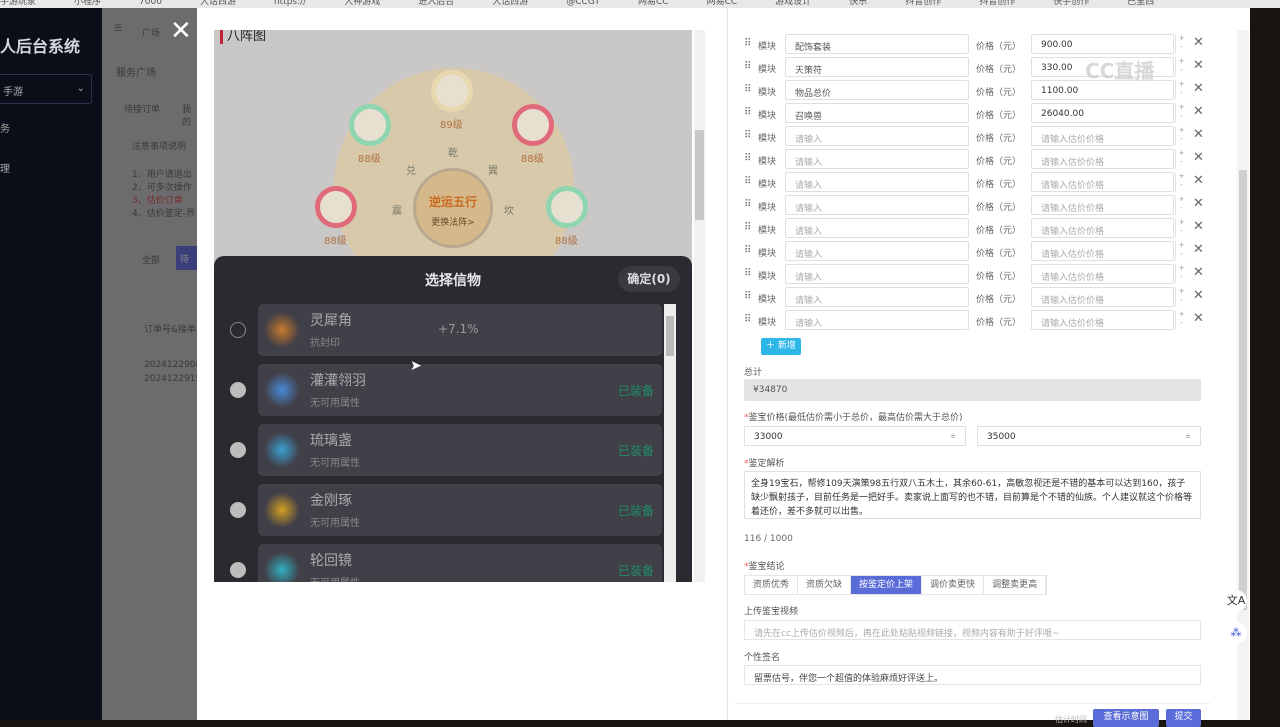  Describe the element at coordinates (877, 90) in the screenshot. I see `module-input: 物品总价` at that location.